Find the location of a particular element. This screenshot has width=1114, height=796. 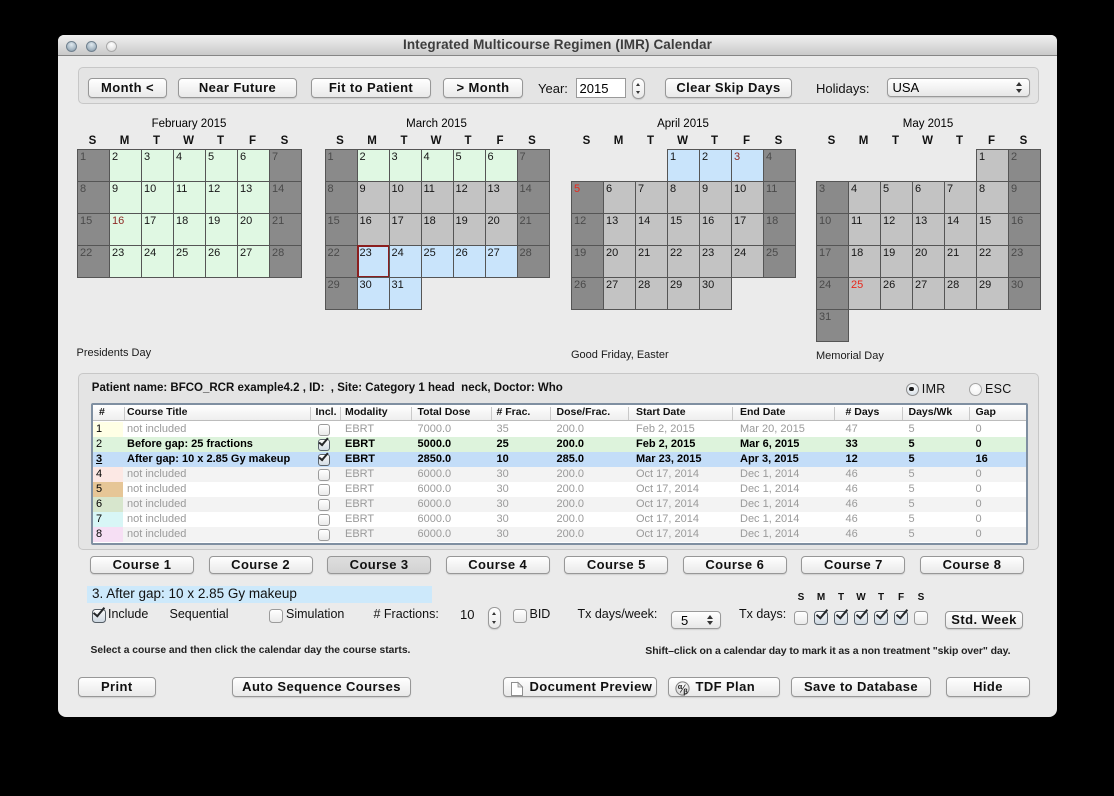

svg-text: β is located at coordinates (685, 691).